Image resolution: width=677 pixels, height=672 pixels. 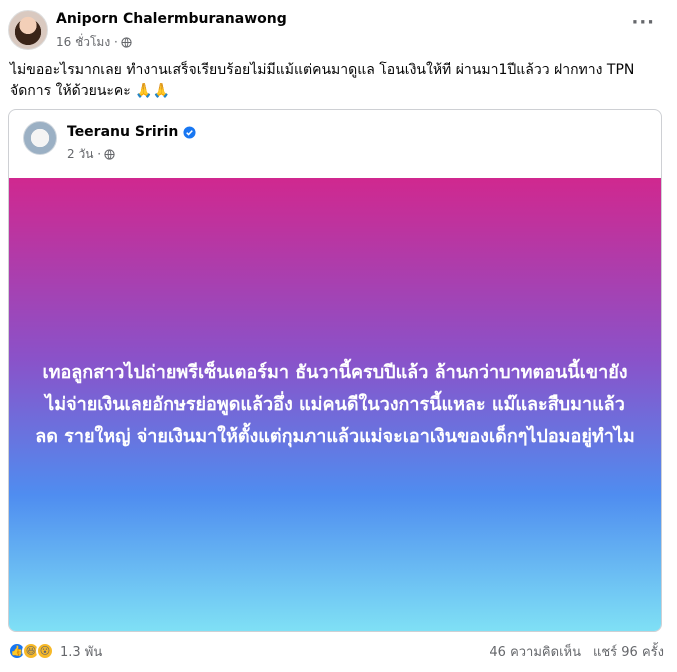 What do you see at coordinates (643, 22) in the screenshot?
I see `more-options-icon: ···` at bounding box center [643, 22].